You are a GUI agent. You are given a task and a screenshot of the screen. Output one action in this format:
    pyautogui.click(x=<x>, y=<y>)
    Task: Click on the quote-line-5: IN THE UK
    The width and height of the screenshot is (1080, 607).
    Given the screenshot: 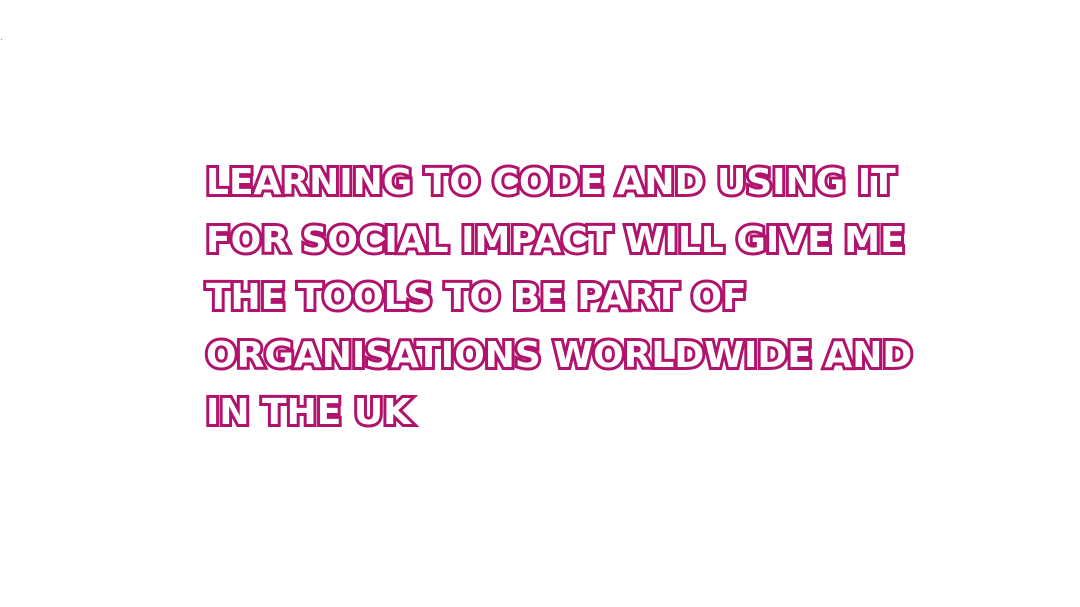 What is the action you would take?
    pyautogui.click(x=308, y=412)
    